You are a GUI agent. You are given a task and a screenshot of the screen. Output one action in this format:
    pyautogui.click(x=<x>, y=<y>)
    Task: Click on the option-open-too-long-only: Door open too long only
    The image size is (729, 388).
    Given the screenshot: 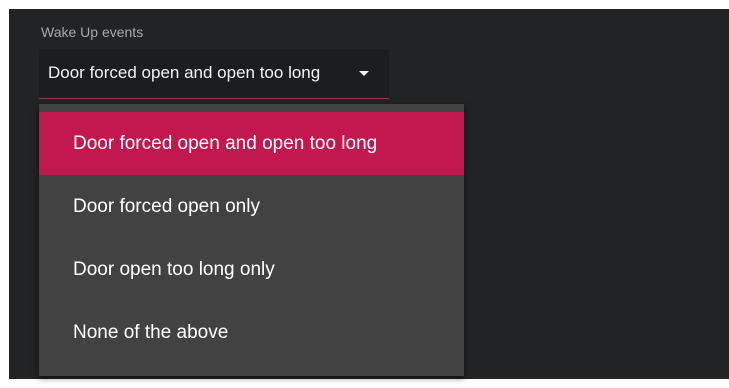 What is the action you would take?
    pyautogui.click(x=251, y=269)
    